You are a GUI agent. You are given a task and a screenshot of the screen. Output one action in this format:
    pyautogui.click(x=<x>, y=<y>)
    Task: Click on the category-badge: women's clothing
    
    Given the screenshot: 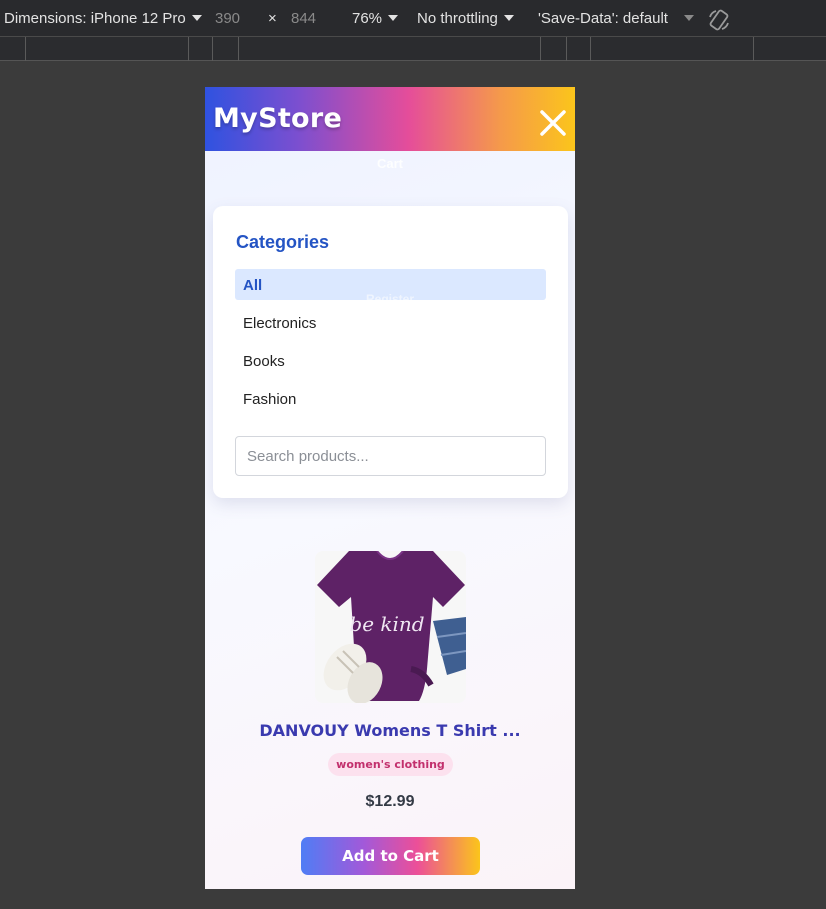 What is the action you would take?
    pyautogui.click(x=390, y=764)
    